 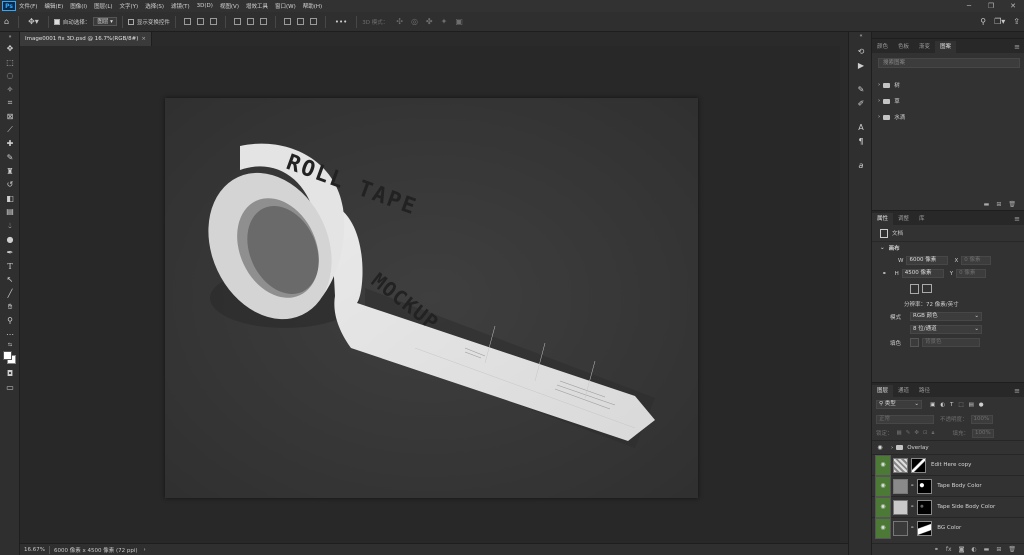 What do you see at coordinates (143, 39) in the screenshot?
I see `close-document-icon: ×` at bounding box center [143, 39].